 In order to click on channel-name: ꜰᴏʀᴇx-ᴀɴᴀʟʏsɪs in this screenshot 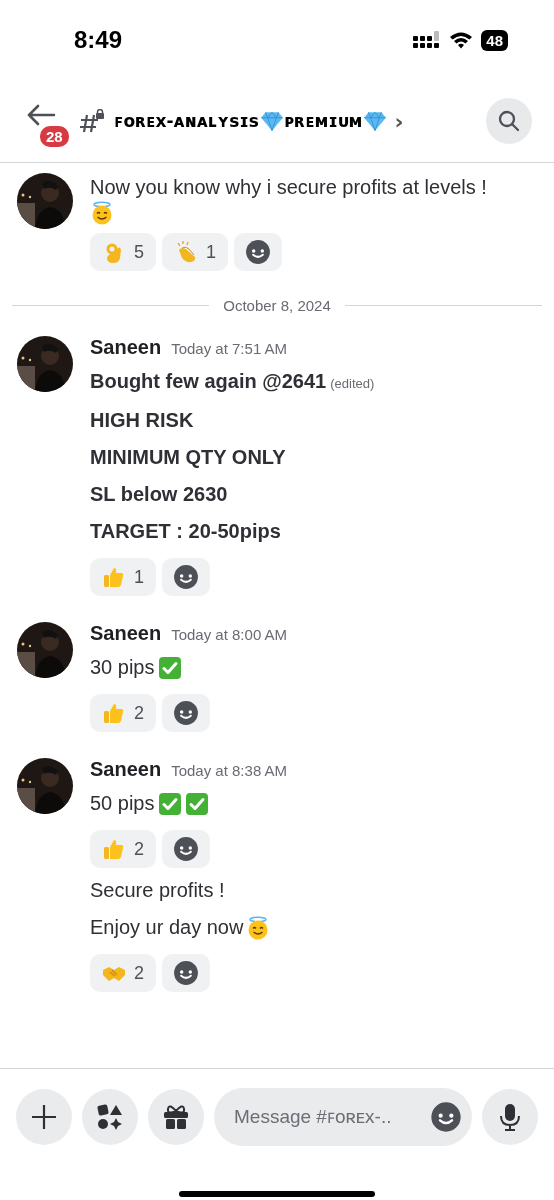, I will do `click(186, 121)`.